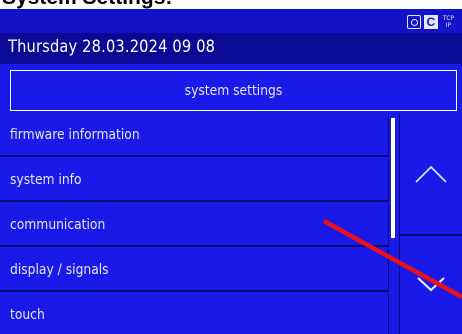 Image resolution: width=462 pixels, height=334 pixels. Describe the element at coordinates (75, 135) in the screenshot. I see `menu-item-label: firmware information` at that location.